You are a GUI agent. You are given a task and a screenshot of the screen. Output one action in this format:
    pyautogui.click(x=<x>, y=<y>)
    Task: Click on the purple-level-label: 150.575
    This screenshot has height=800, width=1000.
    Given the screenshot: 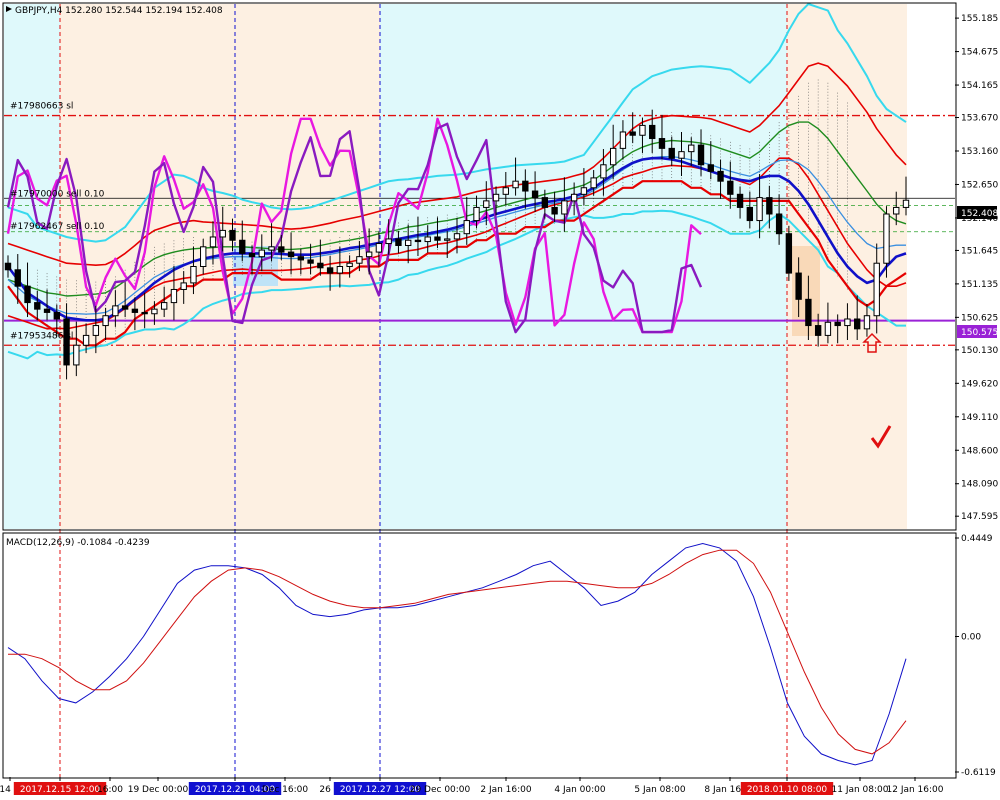 What is the action you would take?
    pyautogui.click(x=979, y=333)
    